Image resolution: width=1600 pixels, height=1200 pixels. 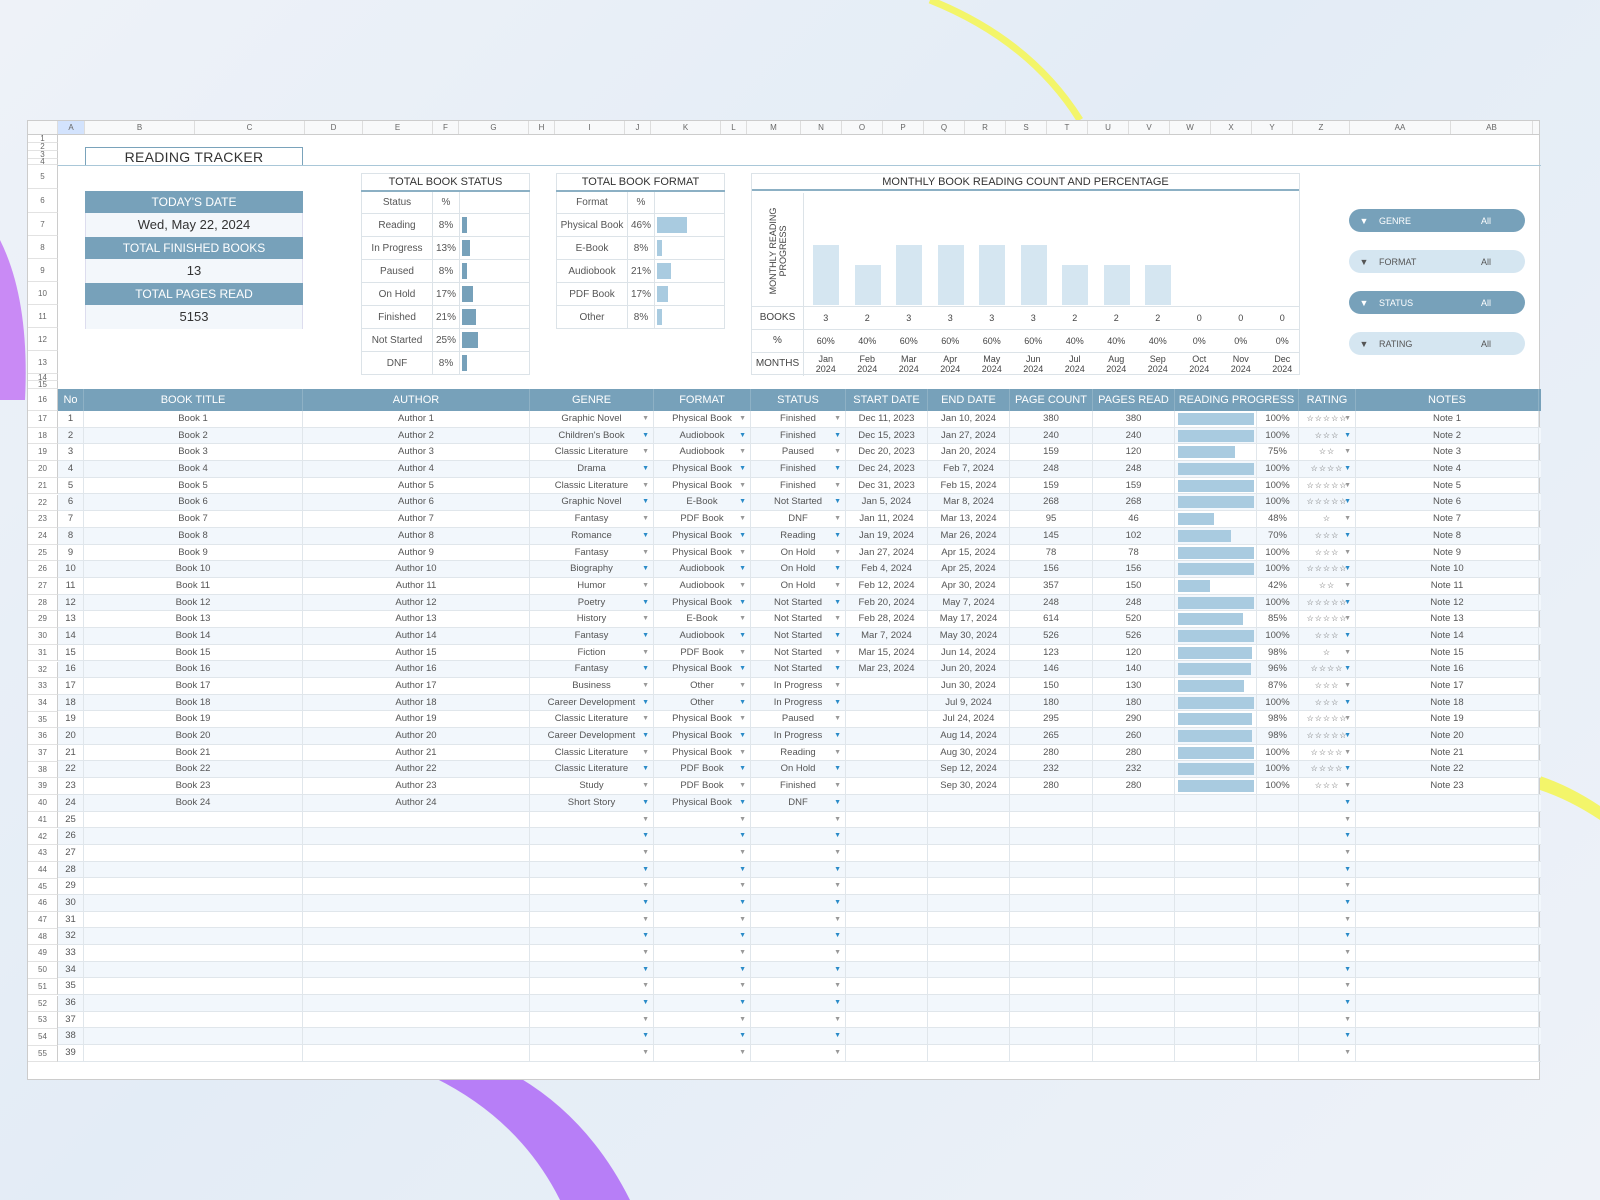 What do you see at coordinates (71, 652) in the screenshot?
I see `row-number: 15` at bounding box center [71, 652].